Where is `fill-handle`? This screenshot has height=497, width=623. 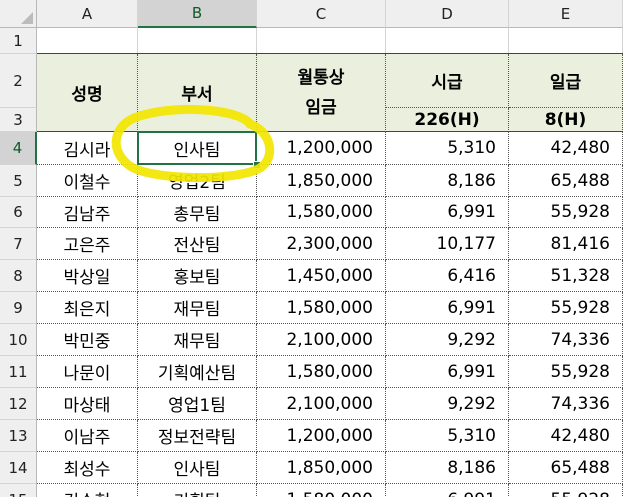
fill-handle is located at coordinates (257, 165).